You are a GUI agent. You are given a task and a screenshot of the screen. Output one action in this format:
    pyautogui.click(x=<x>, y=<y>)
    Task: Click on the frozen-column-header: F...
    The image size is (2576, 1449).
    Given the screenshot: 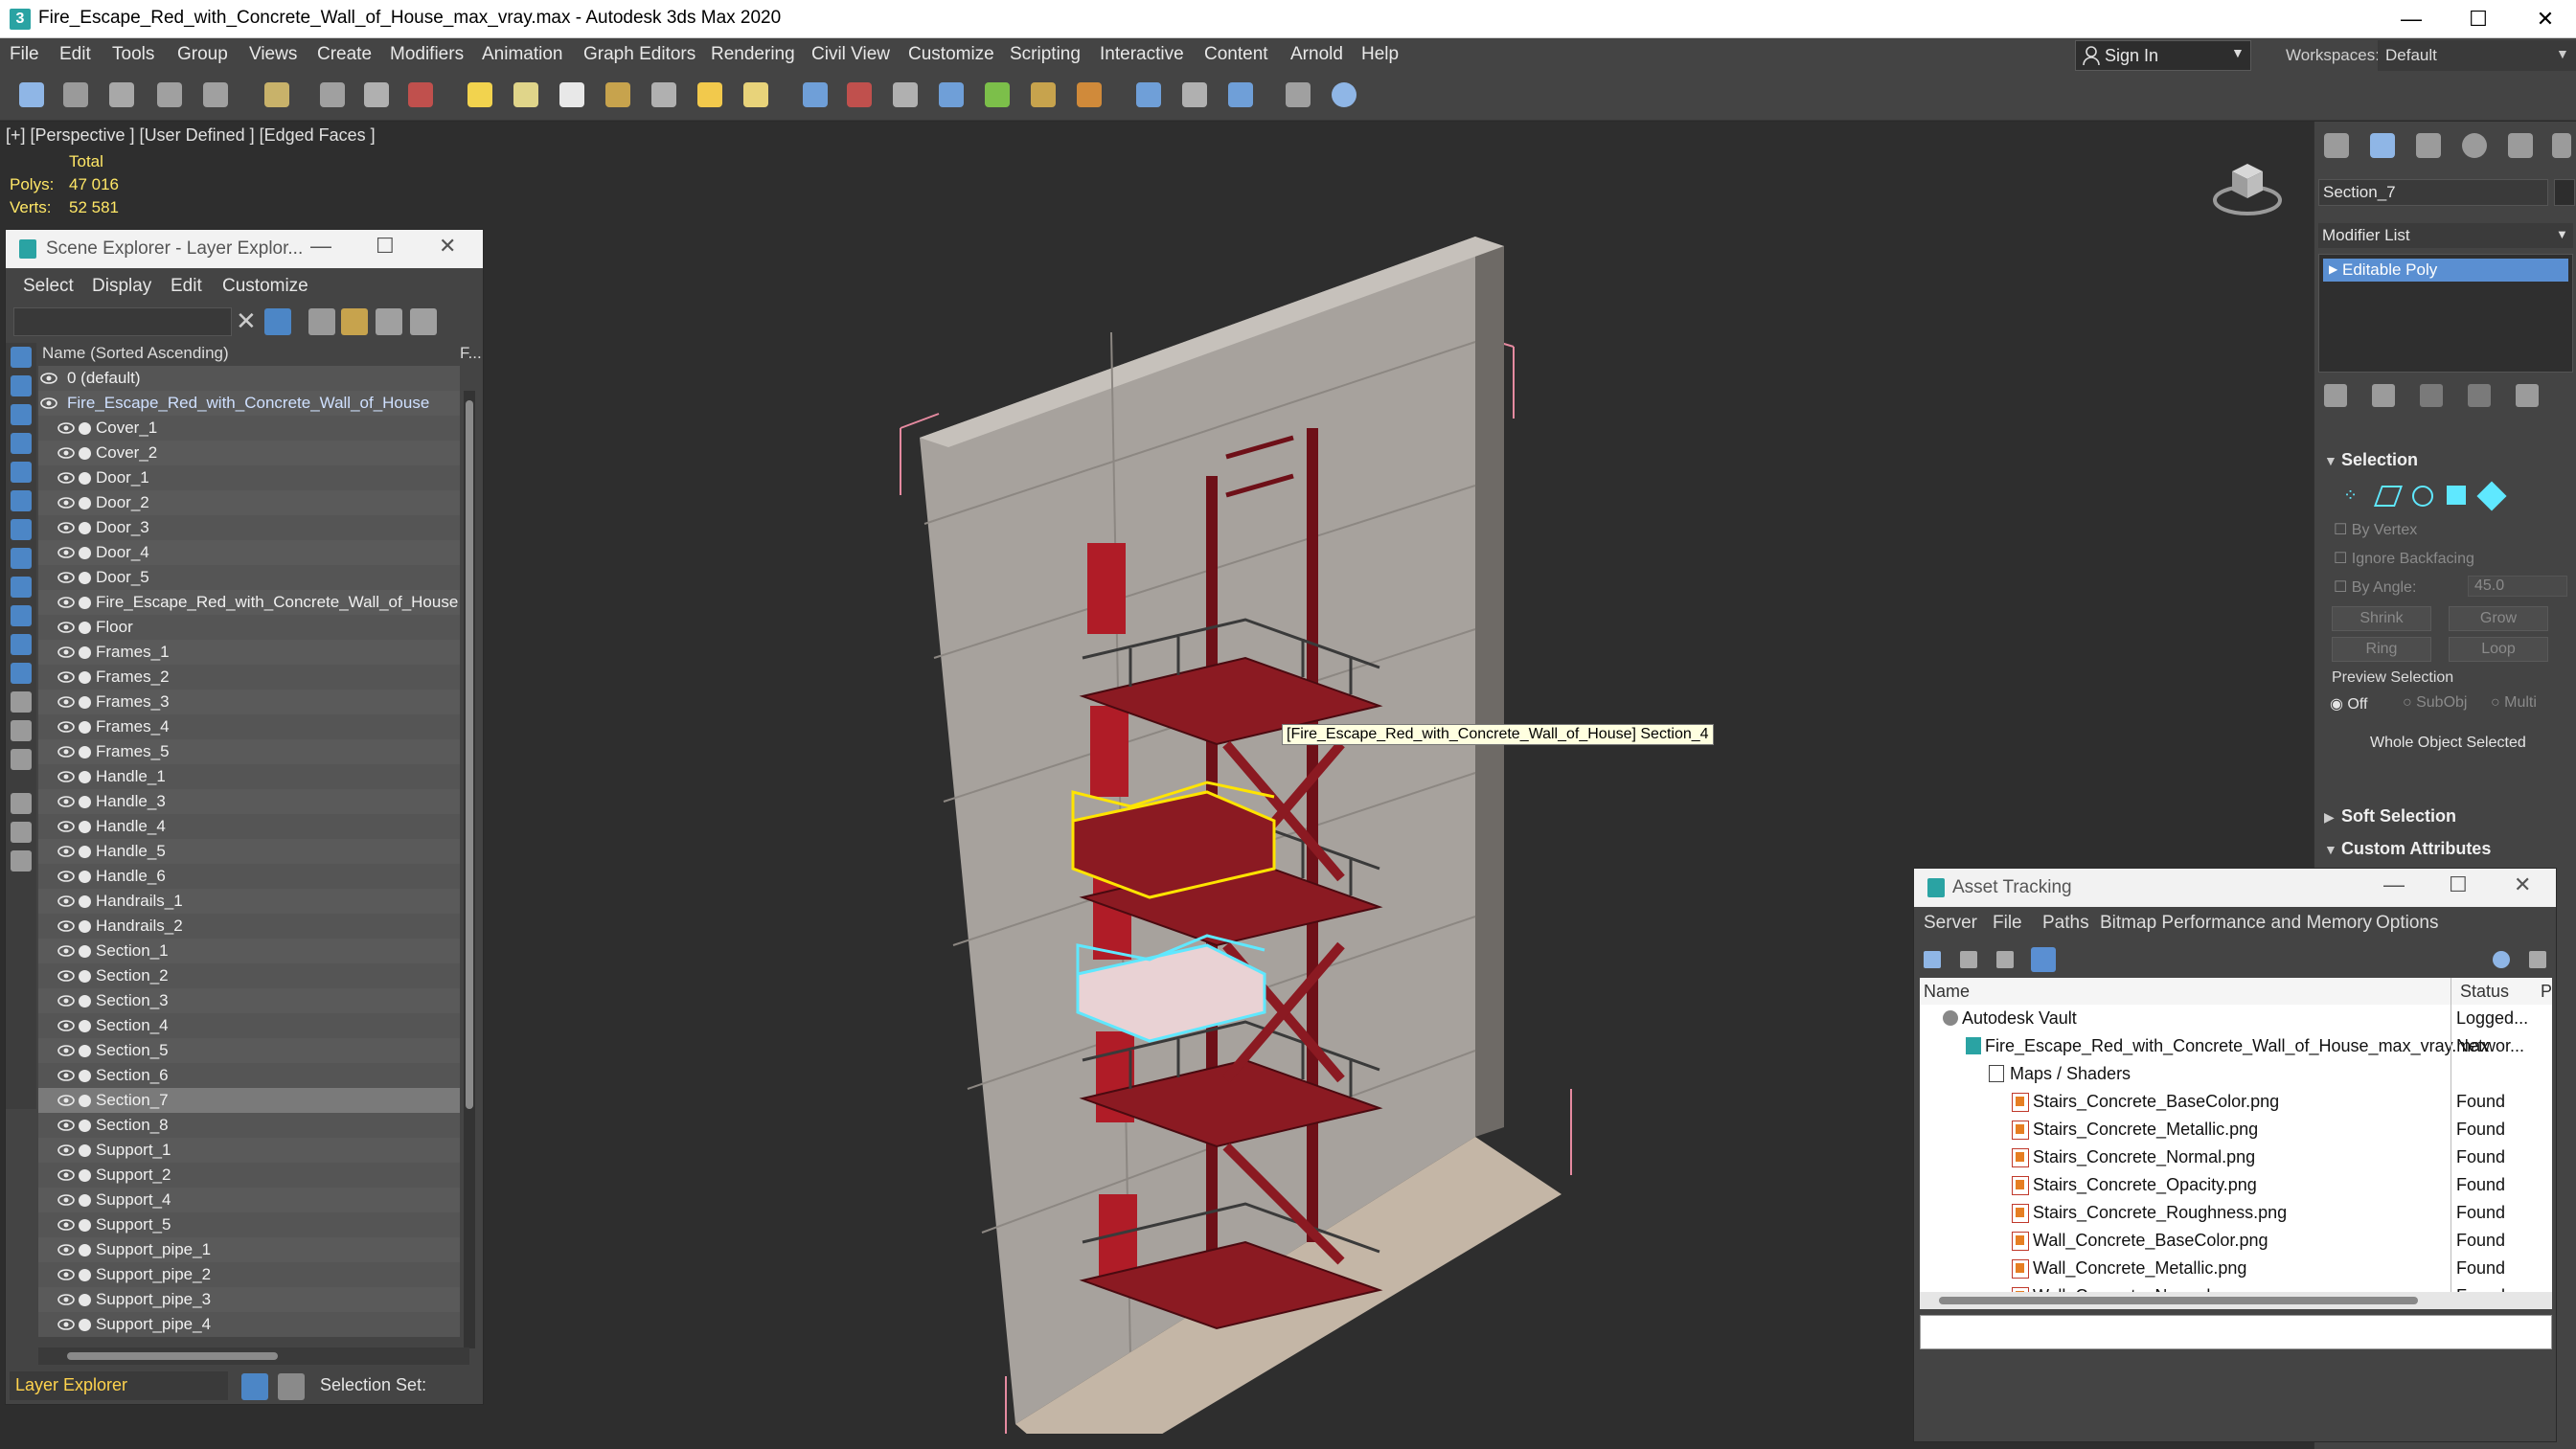 What is the action you would take?
    pyautogui.click(x=471, y=353)
    